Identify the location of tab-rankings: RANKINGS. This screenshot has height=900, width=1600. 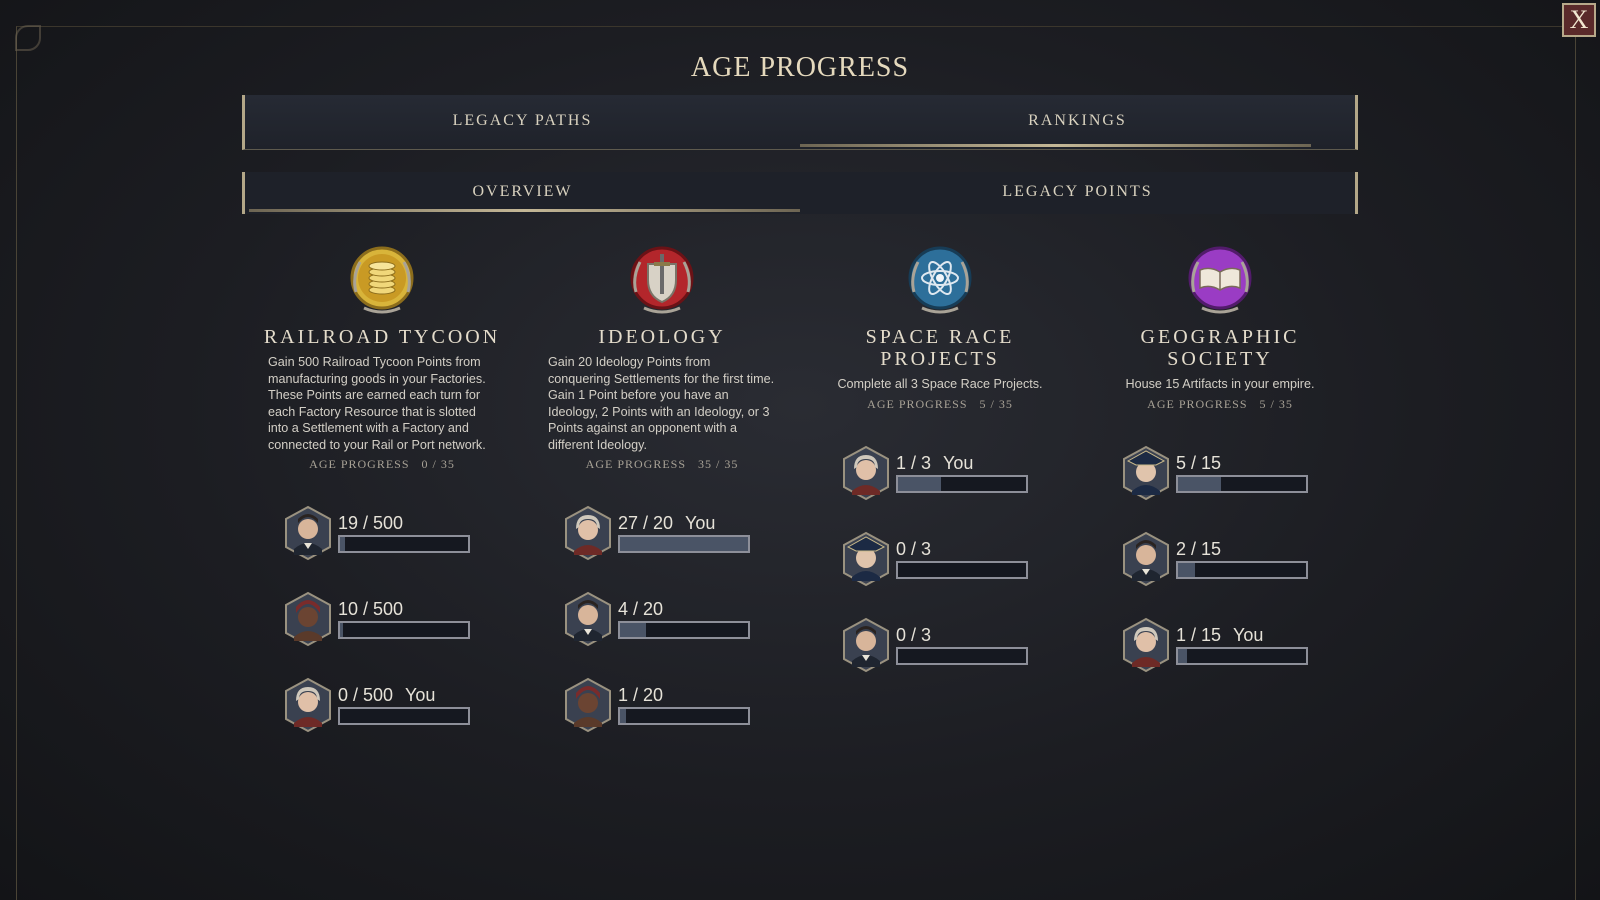
(1077, 122).